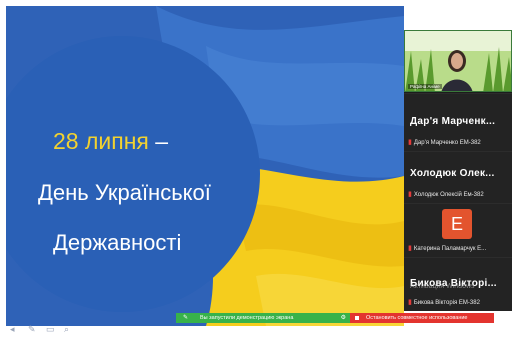 The image size is (516, 340). Describe the element at coordinates (446, 194) in the screenshot. I see `participant-label: ▮ Холодюк Олексій Ем-382` at that location.